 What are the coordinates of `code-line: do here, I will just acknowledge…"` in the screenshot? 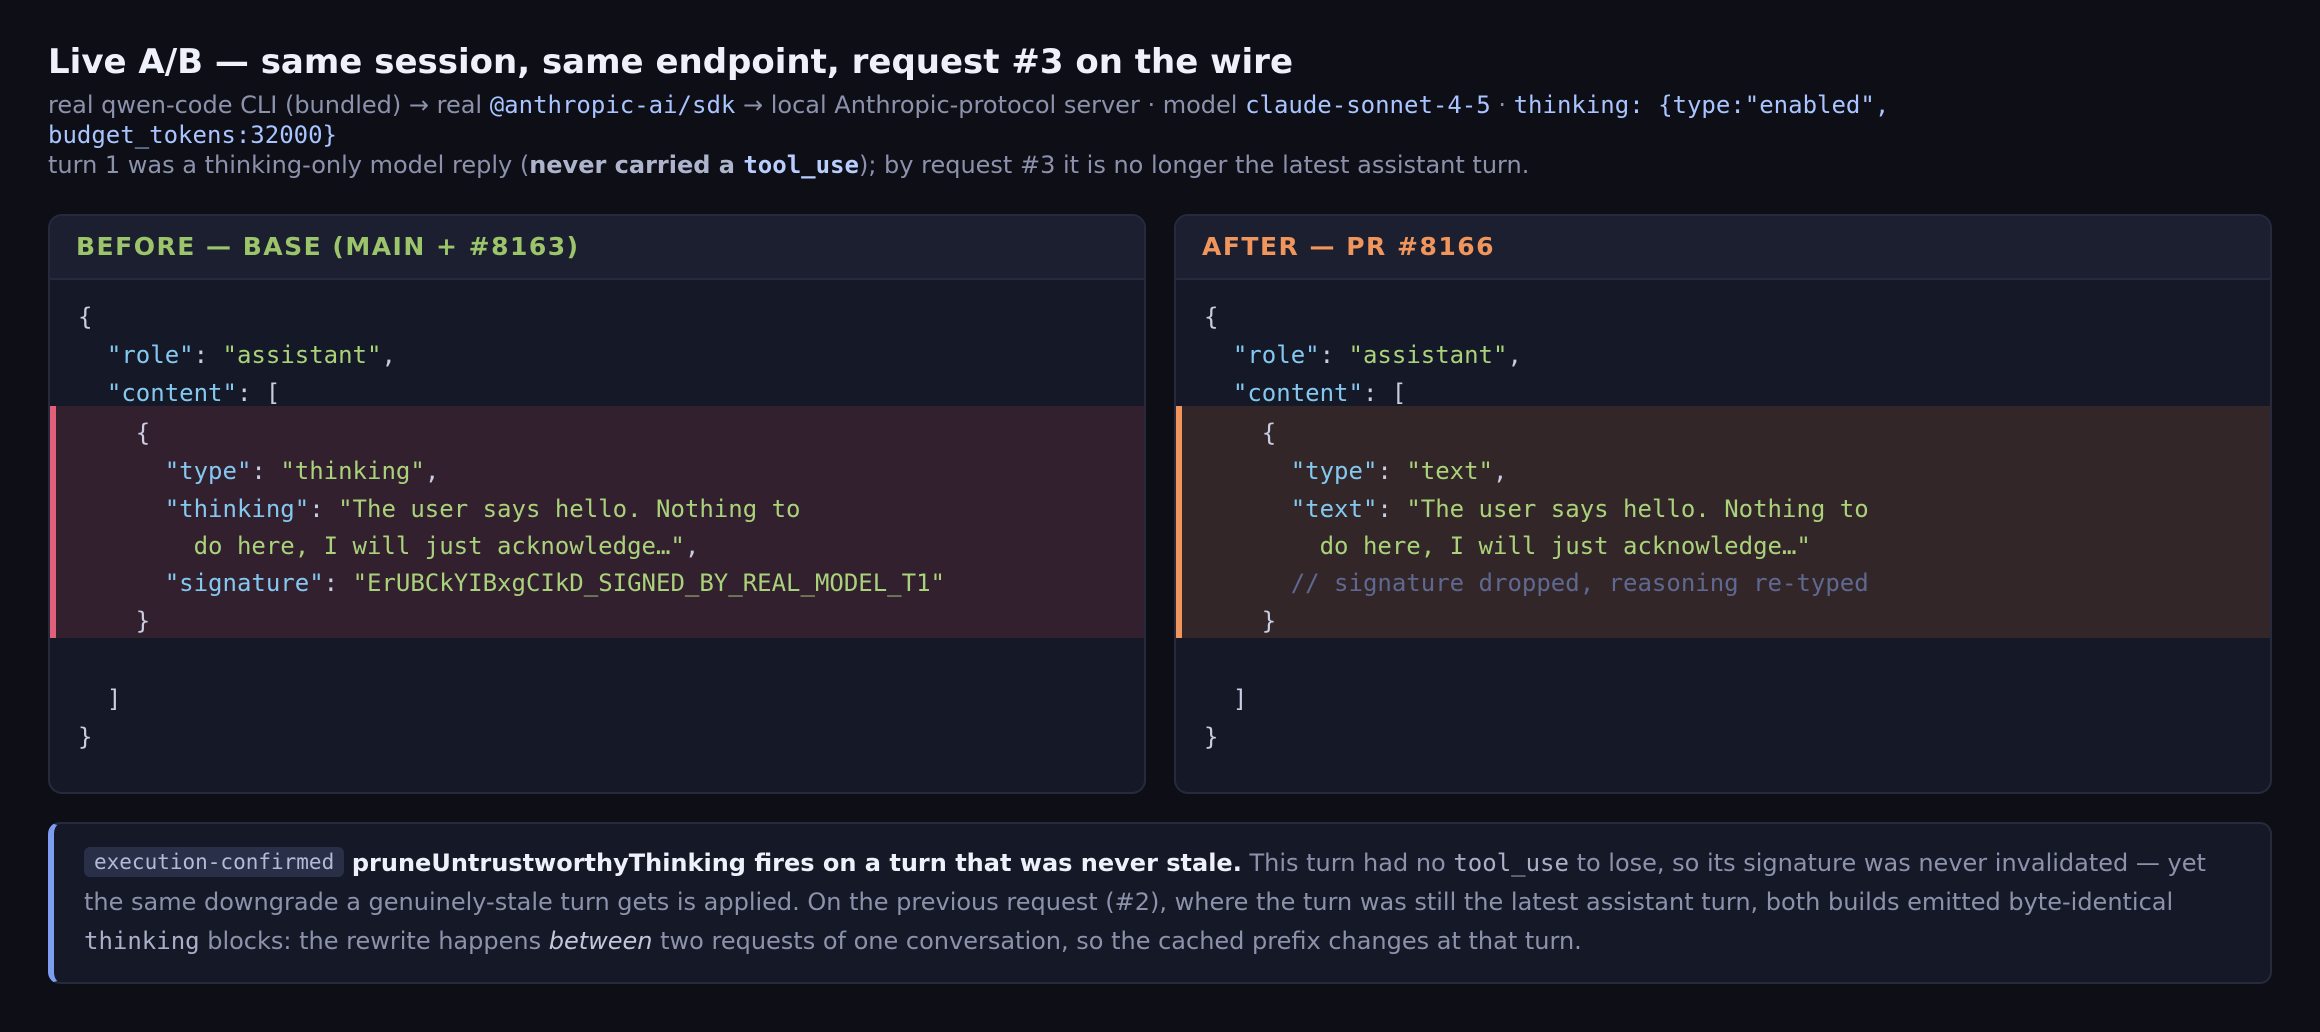 It's located at (1507, 546).